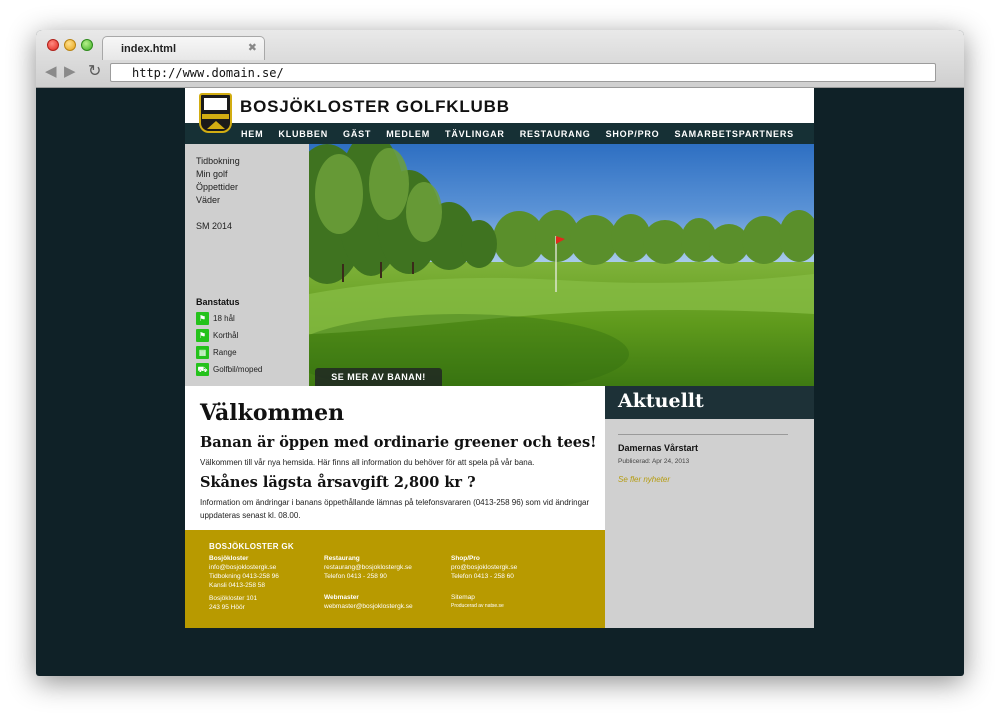  Describe the element at coordinates (87, 45) in the screenshot. I see `zoom-window-button` at that location.